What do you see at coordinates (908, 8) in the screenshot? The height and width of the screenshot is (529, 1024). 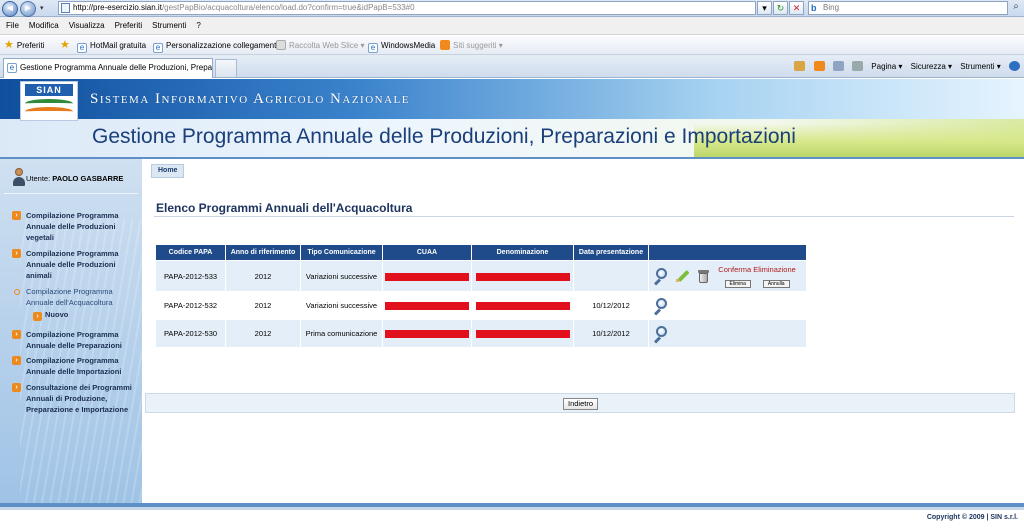 I see `search-input: b Bing` at bounding box center [908, 8].